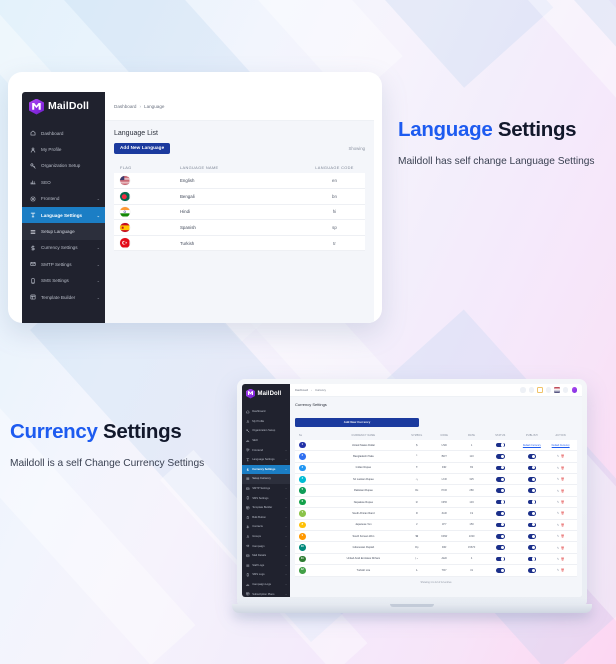  I want to click on sidebar-item-mail-details: Mail Details ⌄, so click(266, 556).